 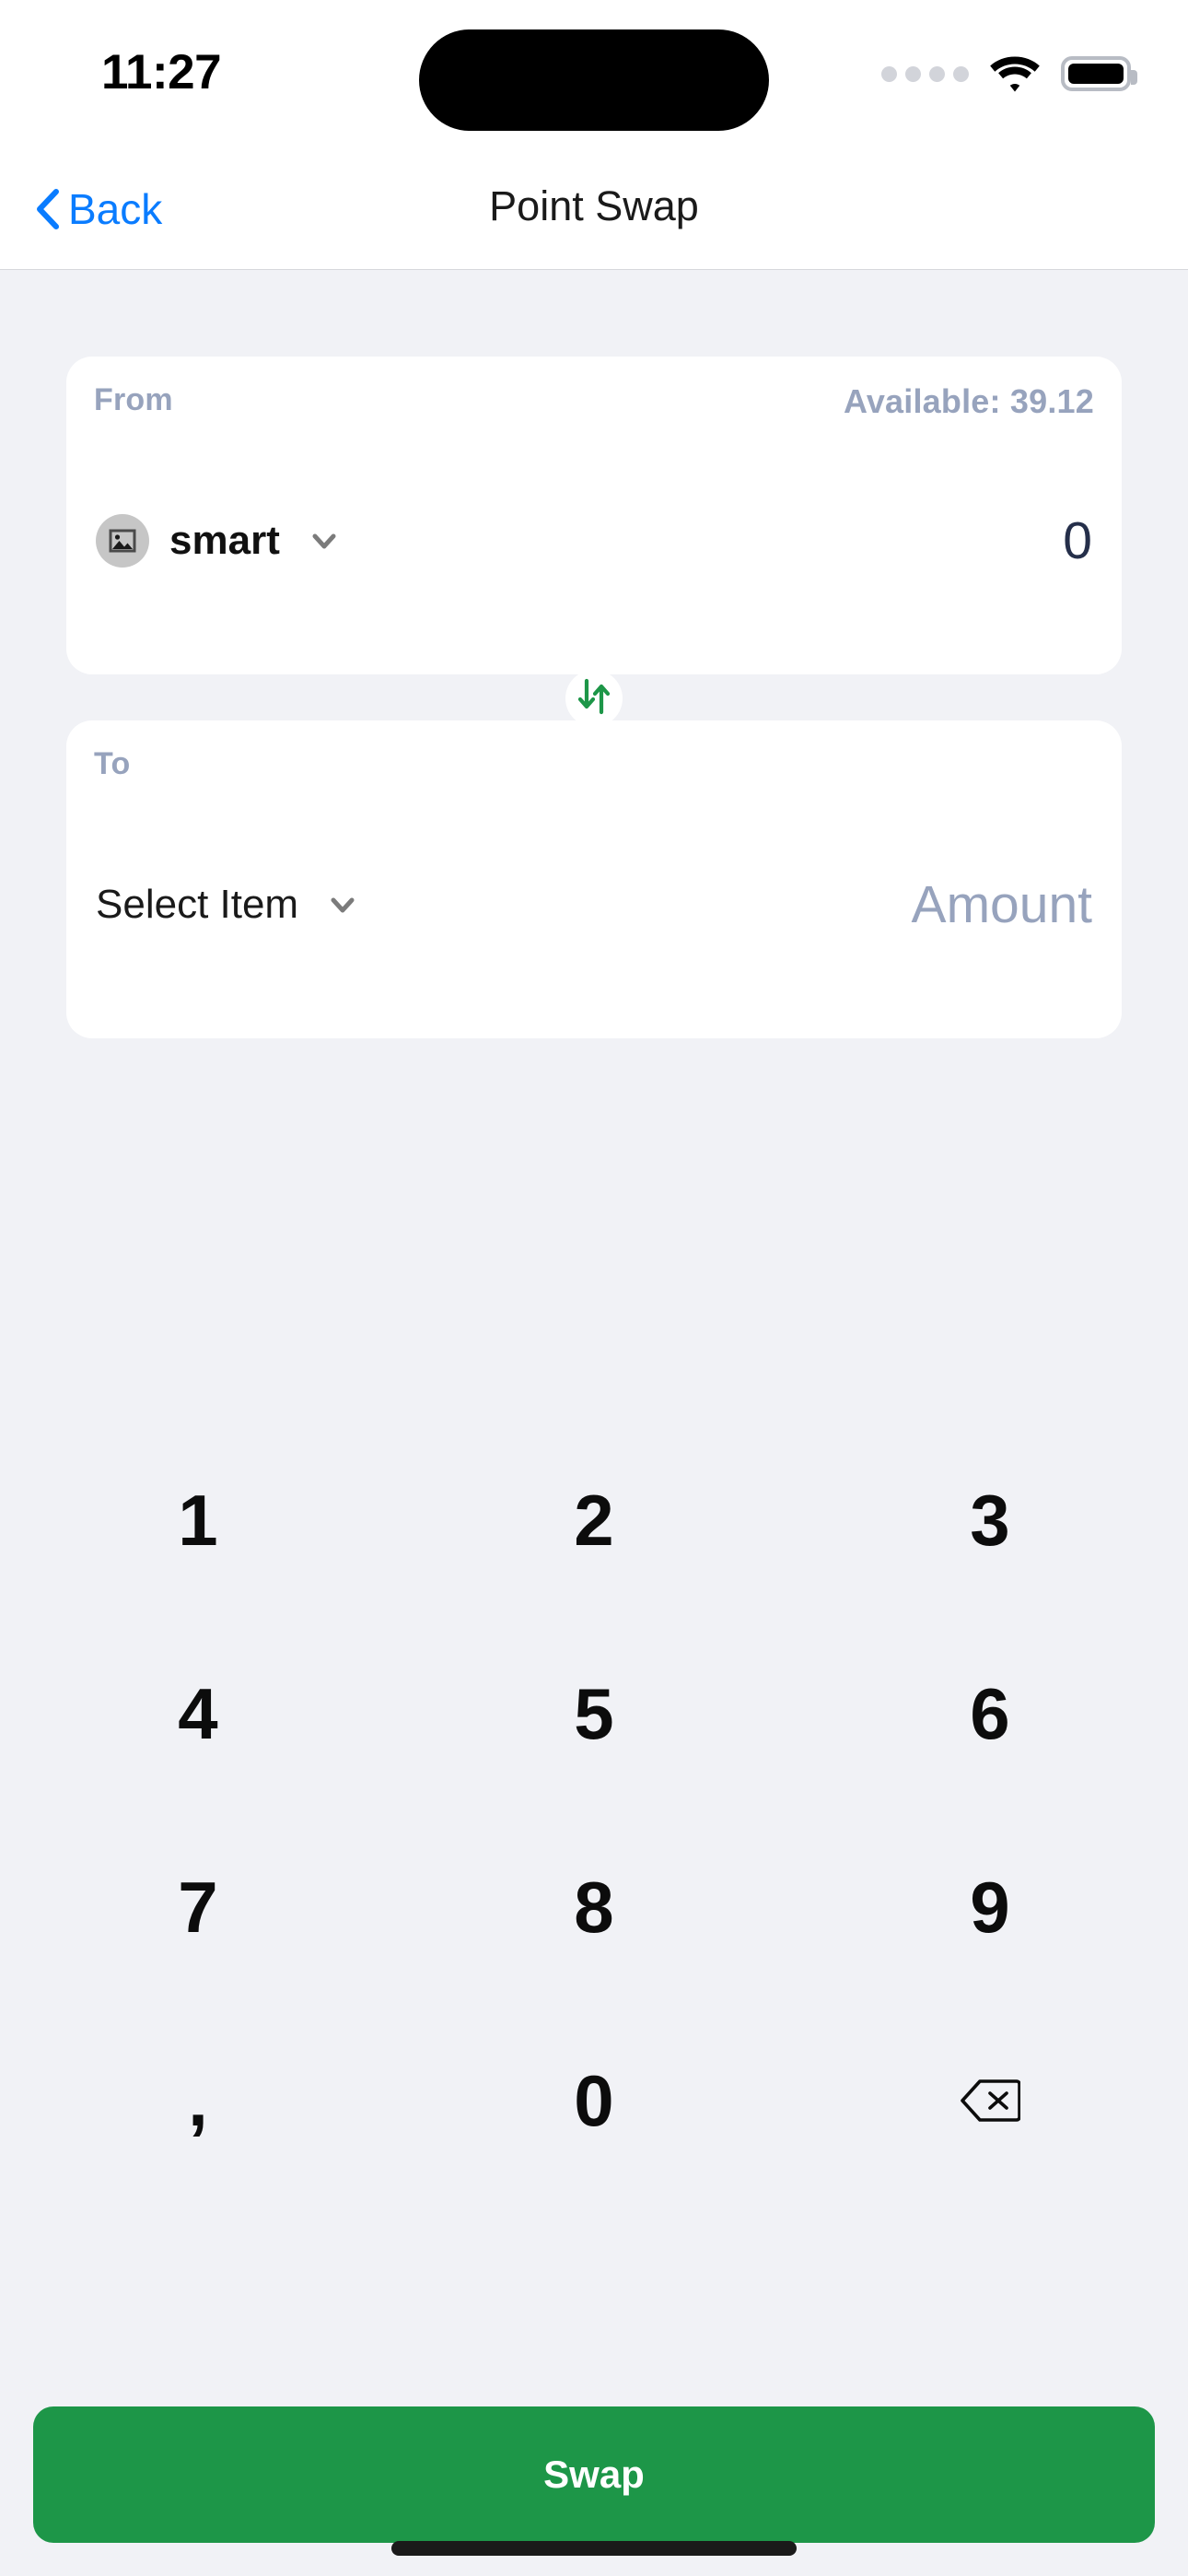 I want to click on swap-submit-label: Swap, so click(x=594, y=2474).